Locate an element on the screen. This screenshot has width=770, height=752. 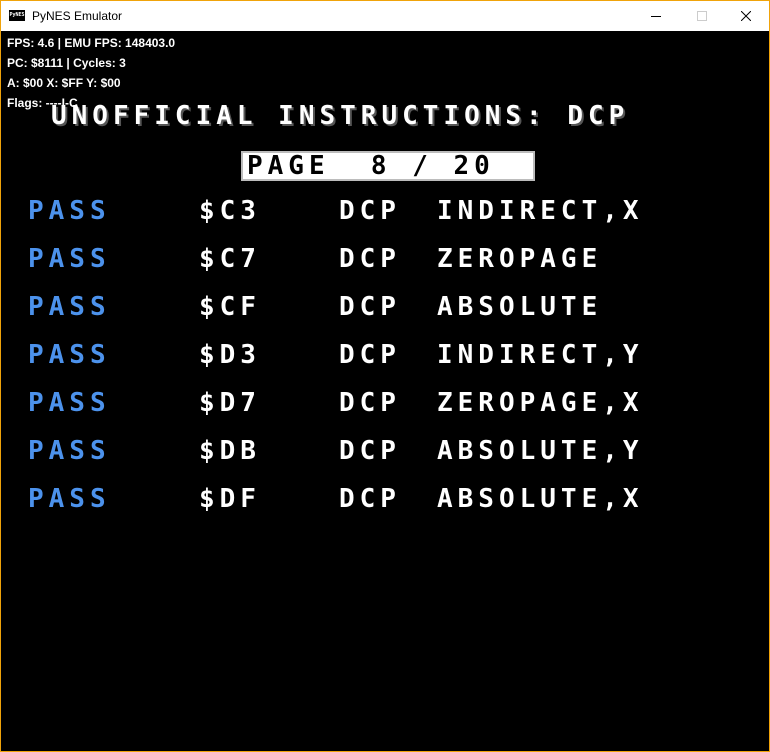
hud-pc-cycles: PC: $8111 | Cycles: 3 is located at coordinates (66, 63).